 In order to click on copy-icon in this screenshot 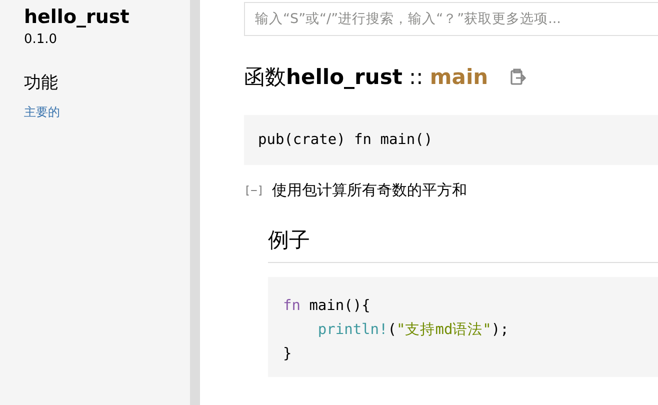, I will do `click(518, 77)`.